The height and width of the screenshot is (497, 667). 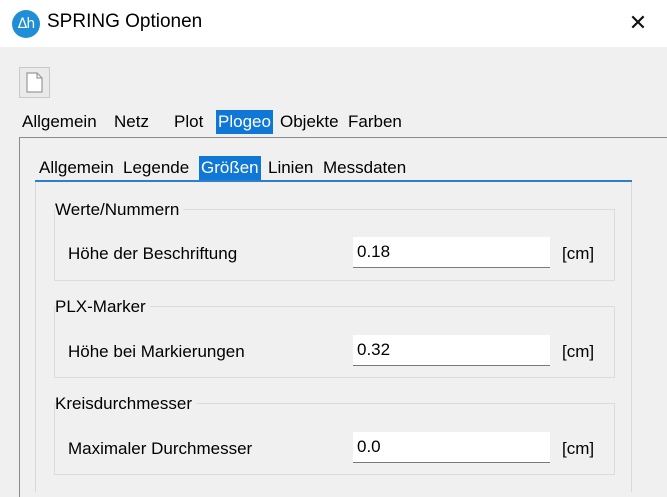 I want to click on group-title: PLX-Marker, so click(x=102, y=307).